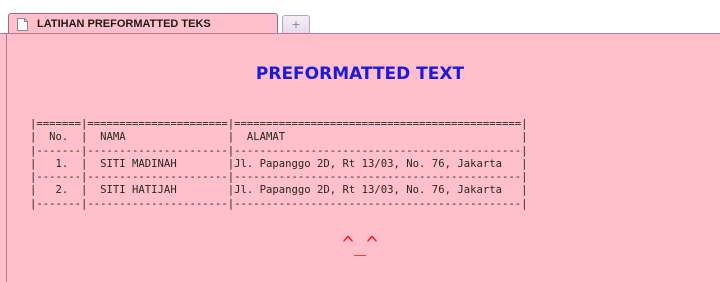 This screenshot has width=720, height=282. I want to click on smiley-text: ^_^, so click(360, 244).